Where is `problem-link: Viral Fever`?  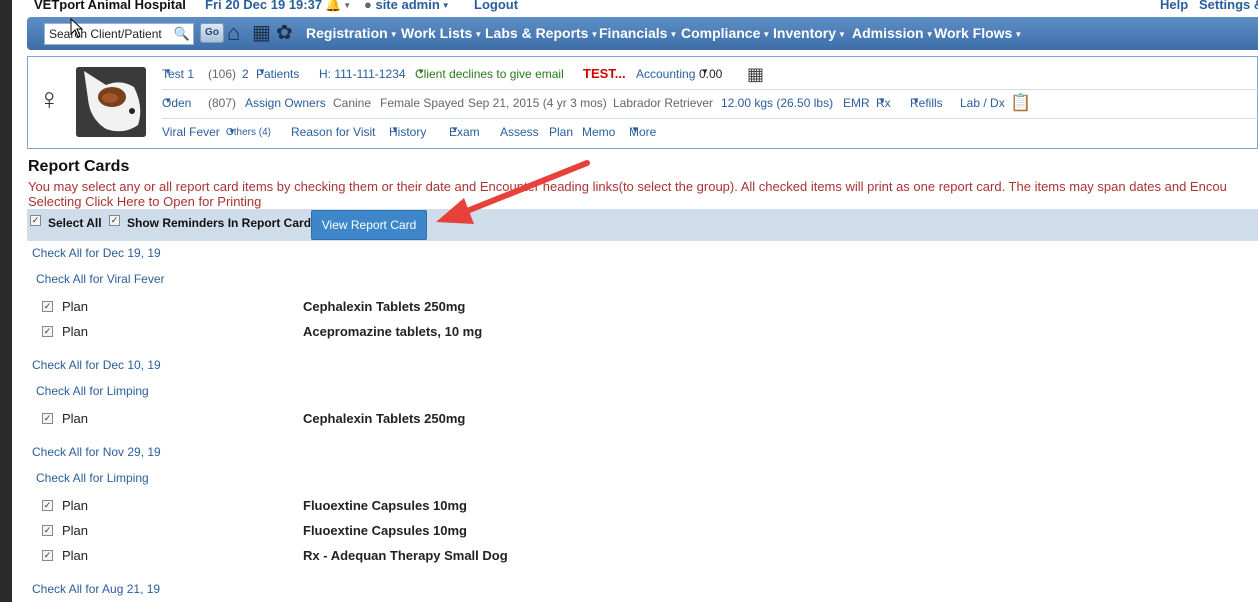 problem-link: Viral Fever is located at coordinates (191, 132).